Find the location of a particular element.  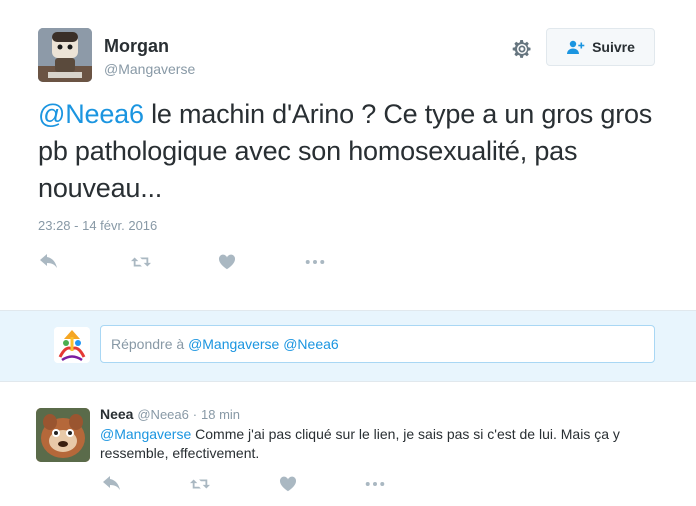

mention-link: @Neea6 is located at coordinates (91, 114).